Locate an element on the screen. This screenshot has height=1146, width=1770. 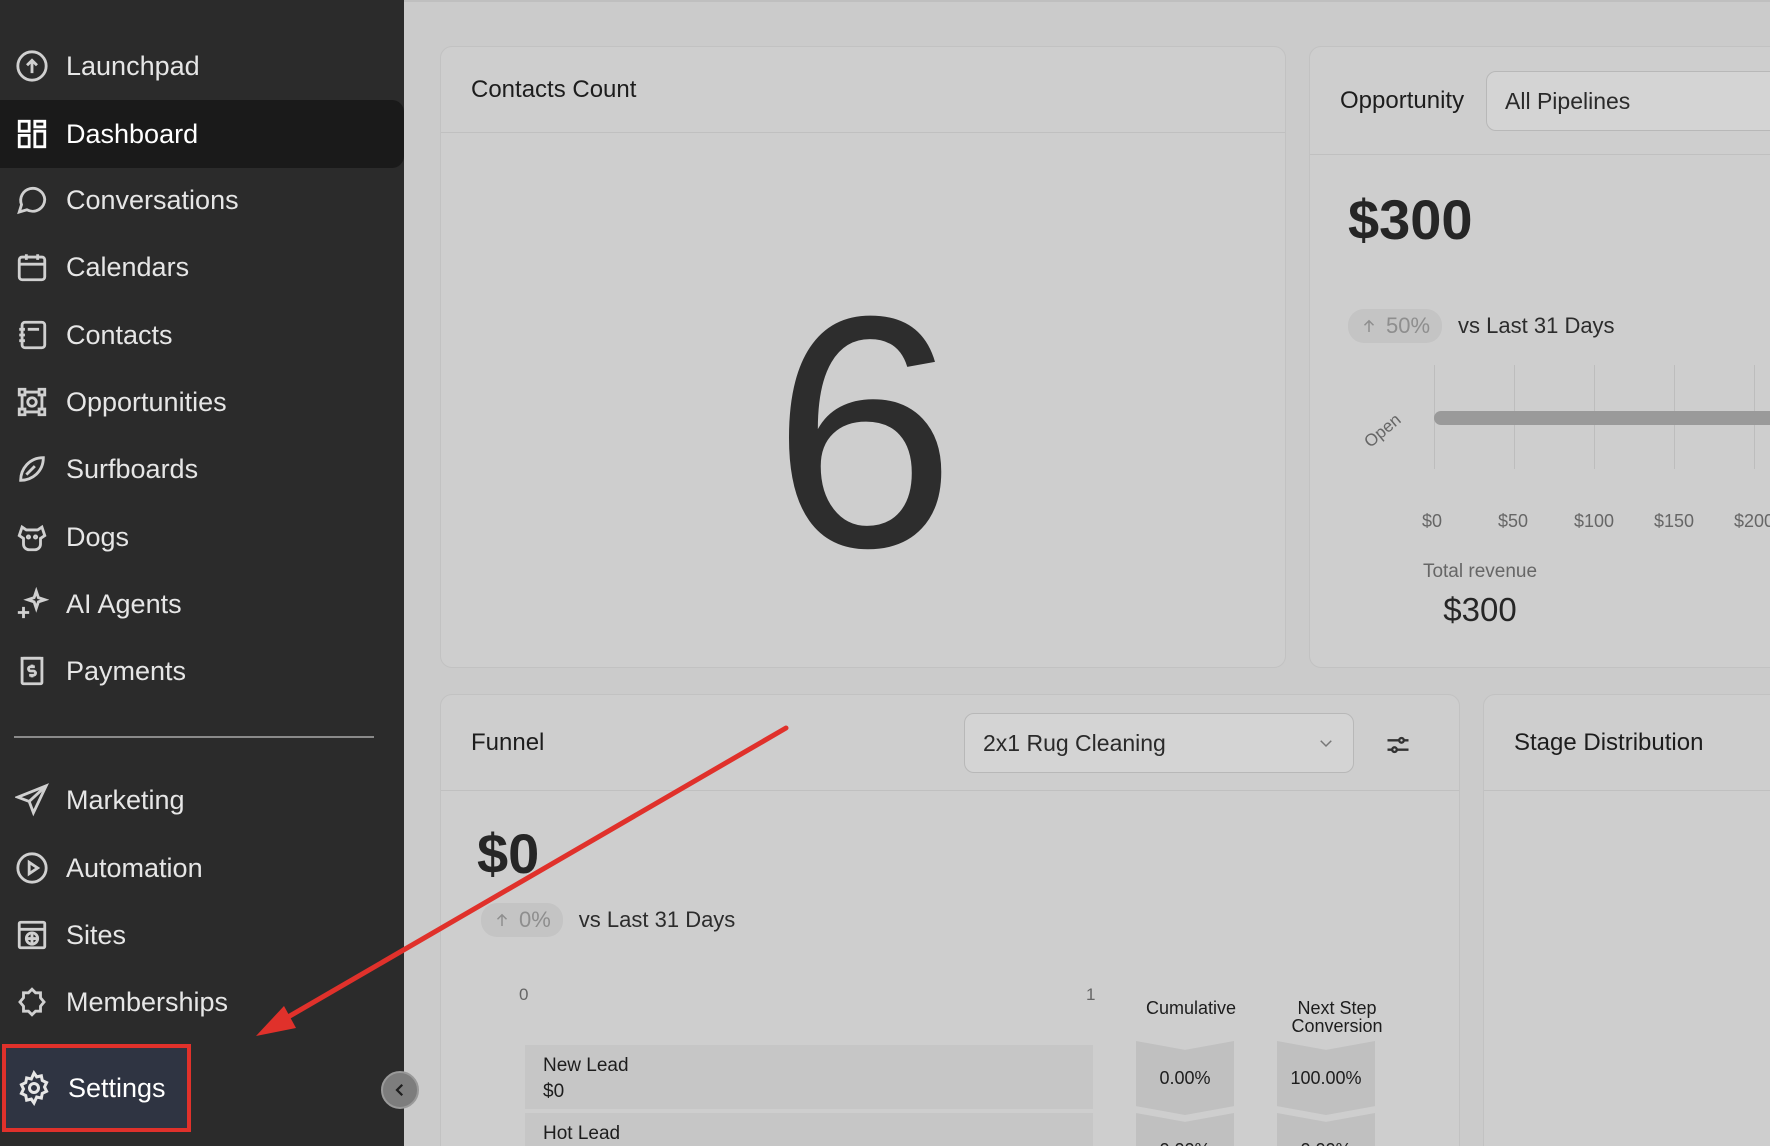
funnel-amount: $0 is located at coordinates (508, 853).